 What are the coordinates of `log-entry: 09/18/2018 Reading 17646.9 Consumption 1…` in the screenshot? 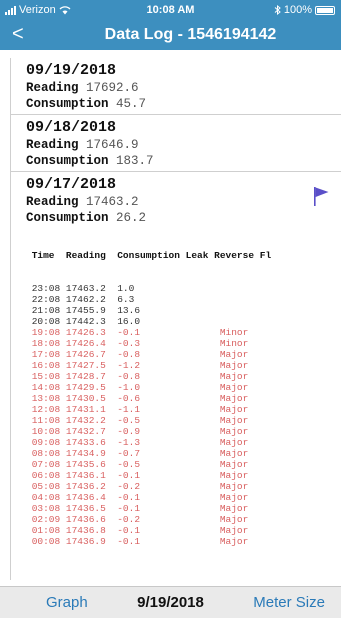 It's located at (176, 143).